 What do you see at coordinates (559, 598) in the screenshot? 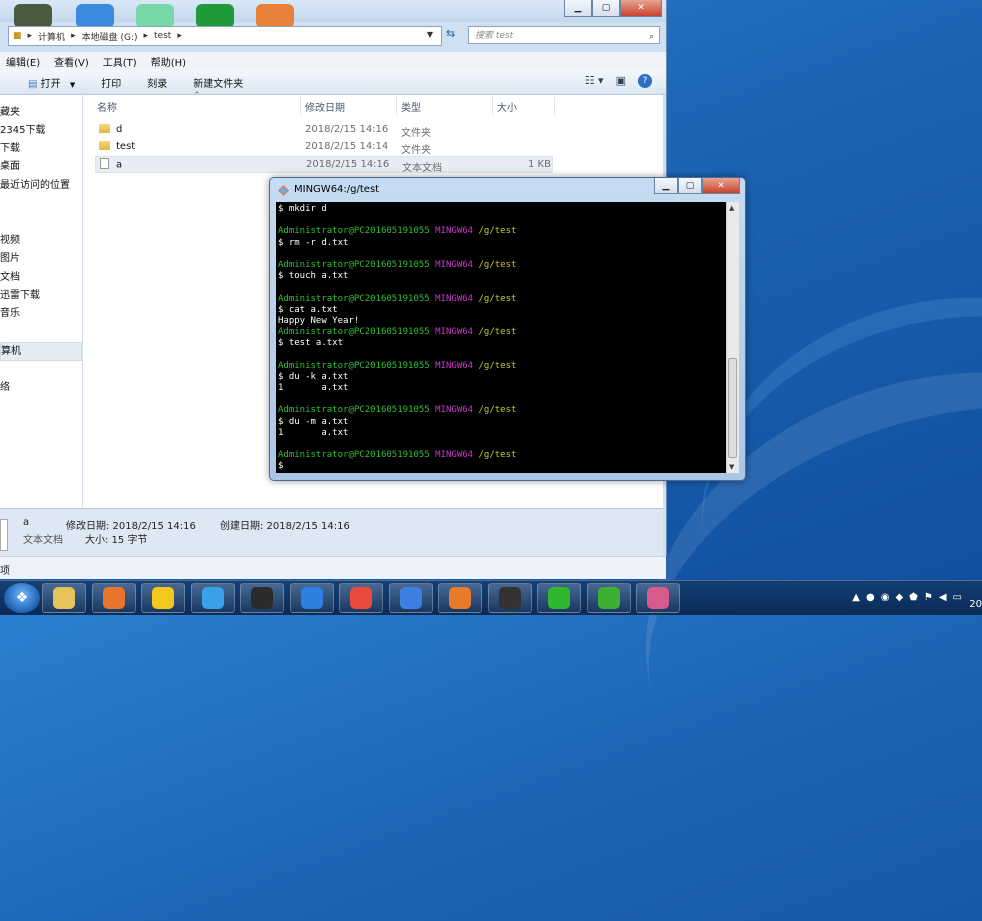
I see `taskbar-green-app` at bounding box center [559, 598].